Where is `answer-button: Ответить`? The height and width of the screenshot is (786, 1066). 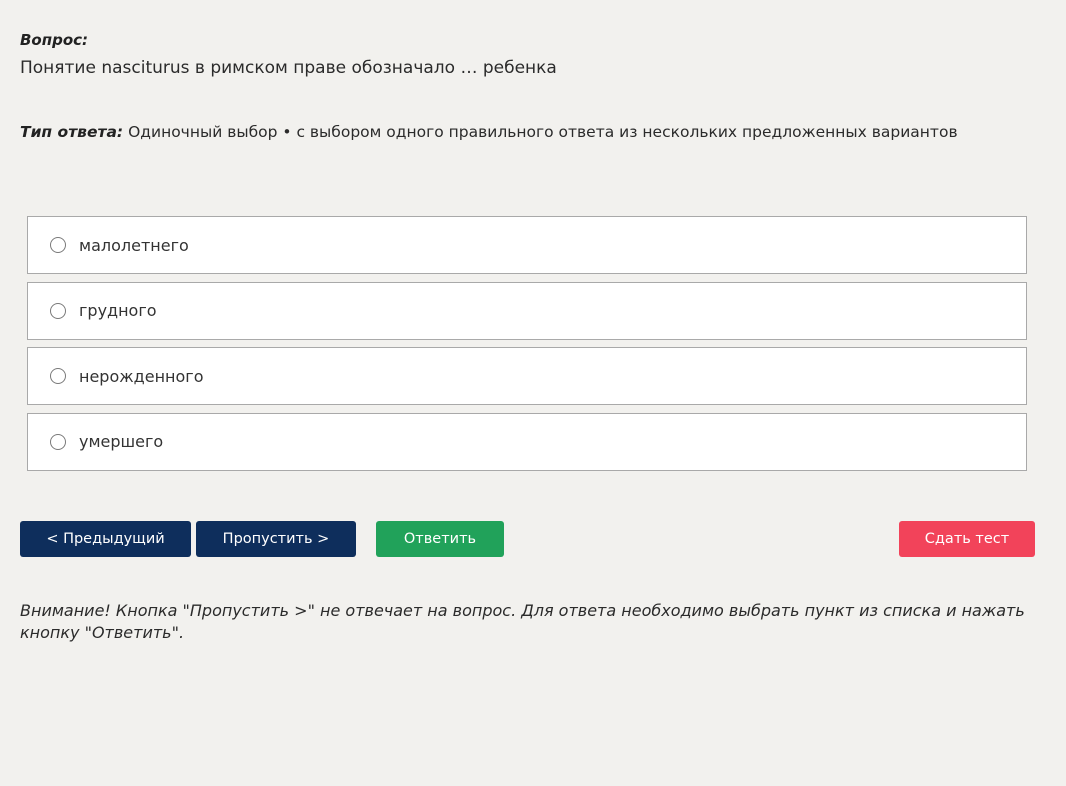 answer-button: Ответить is located at coordinates (440, 539).